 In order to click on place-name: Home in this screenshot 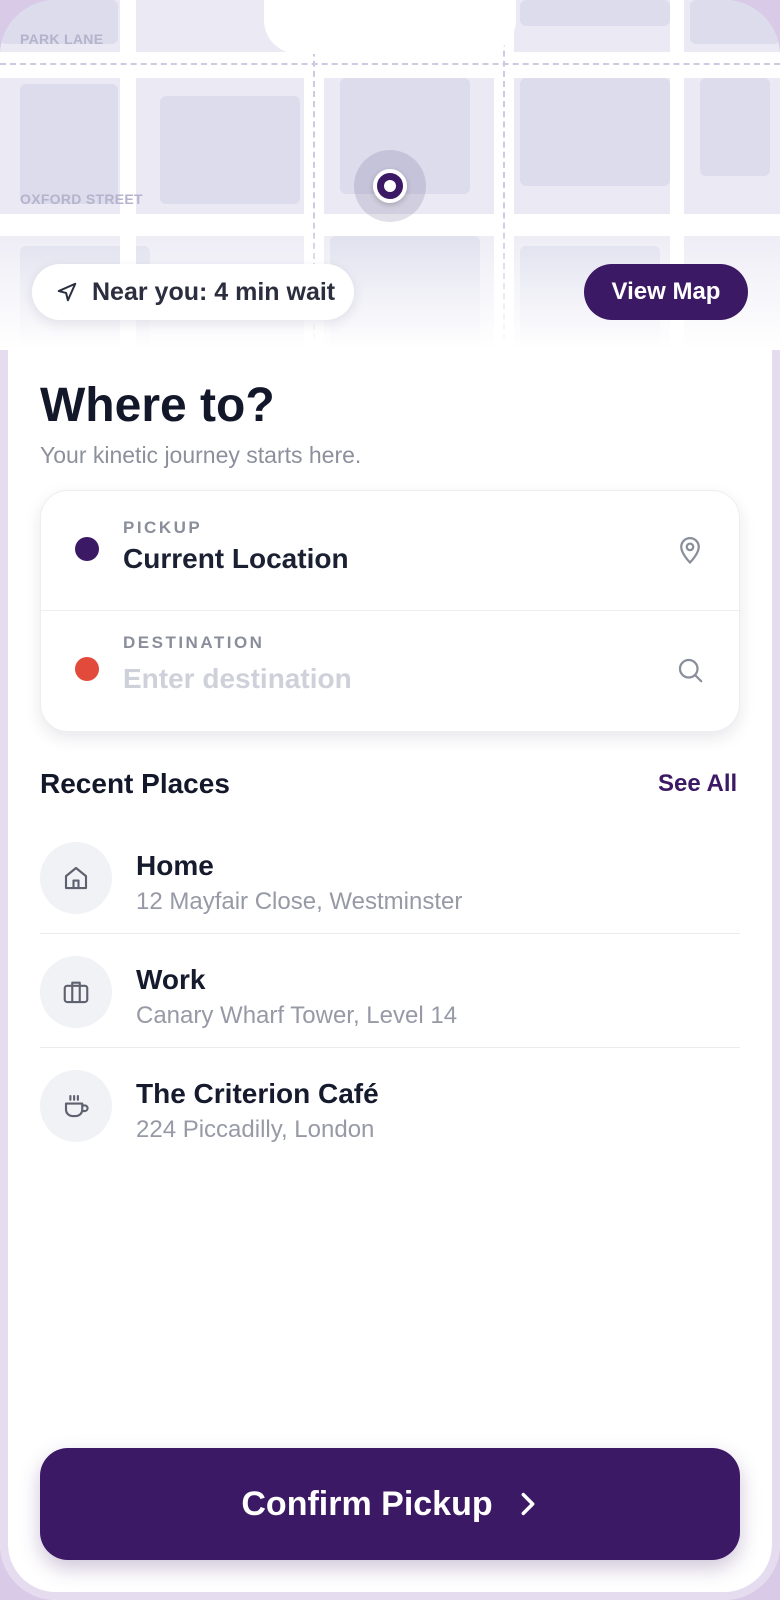, I will do `click(175, 865)`.